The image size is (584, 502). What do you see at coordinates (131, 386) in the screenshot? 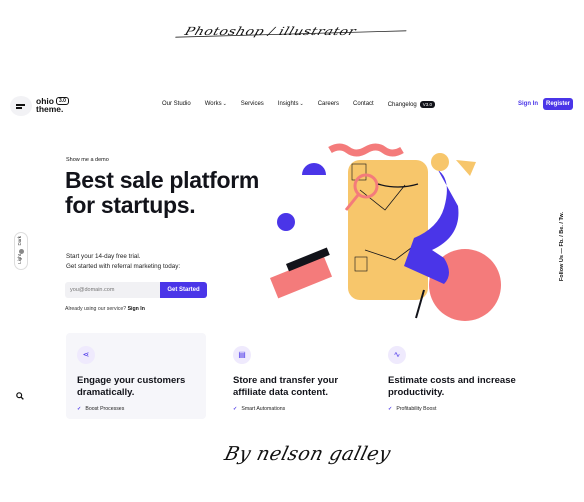
I see `feature-title: Engage your customers dramatically.` at bounding box center [131, 386].